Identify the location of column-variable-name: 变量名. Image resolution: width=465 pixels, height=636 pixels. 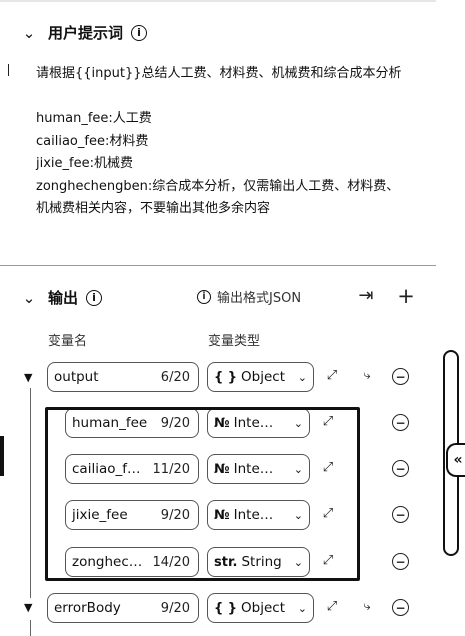
(68, 341).